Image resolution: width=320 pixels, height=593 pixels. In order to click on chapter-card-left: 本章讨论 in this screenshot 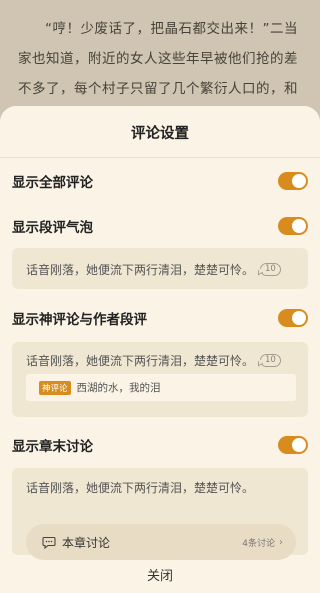, I will do `click(76, 542)`.